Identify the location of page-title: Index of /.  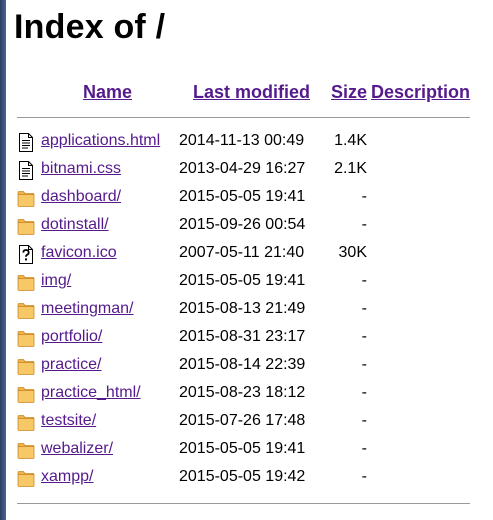
(90, 27).